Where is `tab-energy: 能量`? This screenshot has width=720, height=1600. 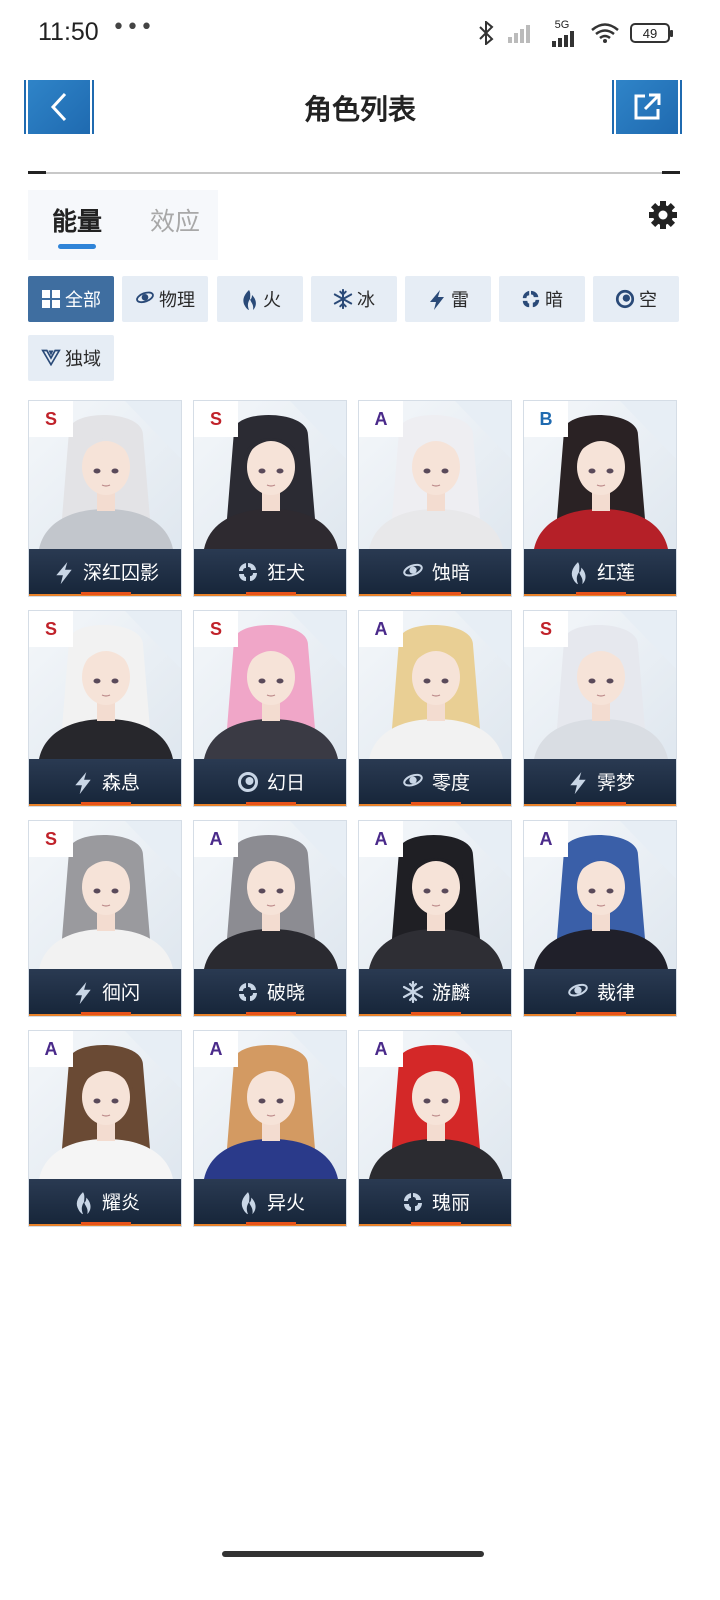
tab-energy: 能量 is located at coordinates (77, 220).